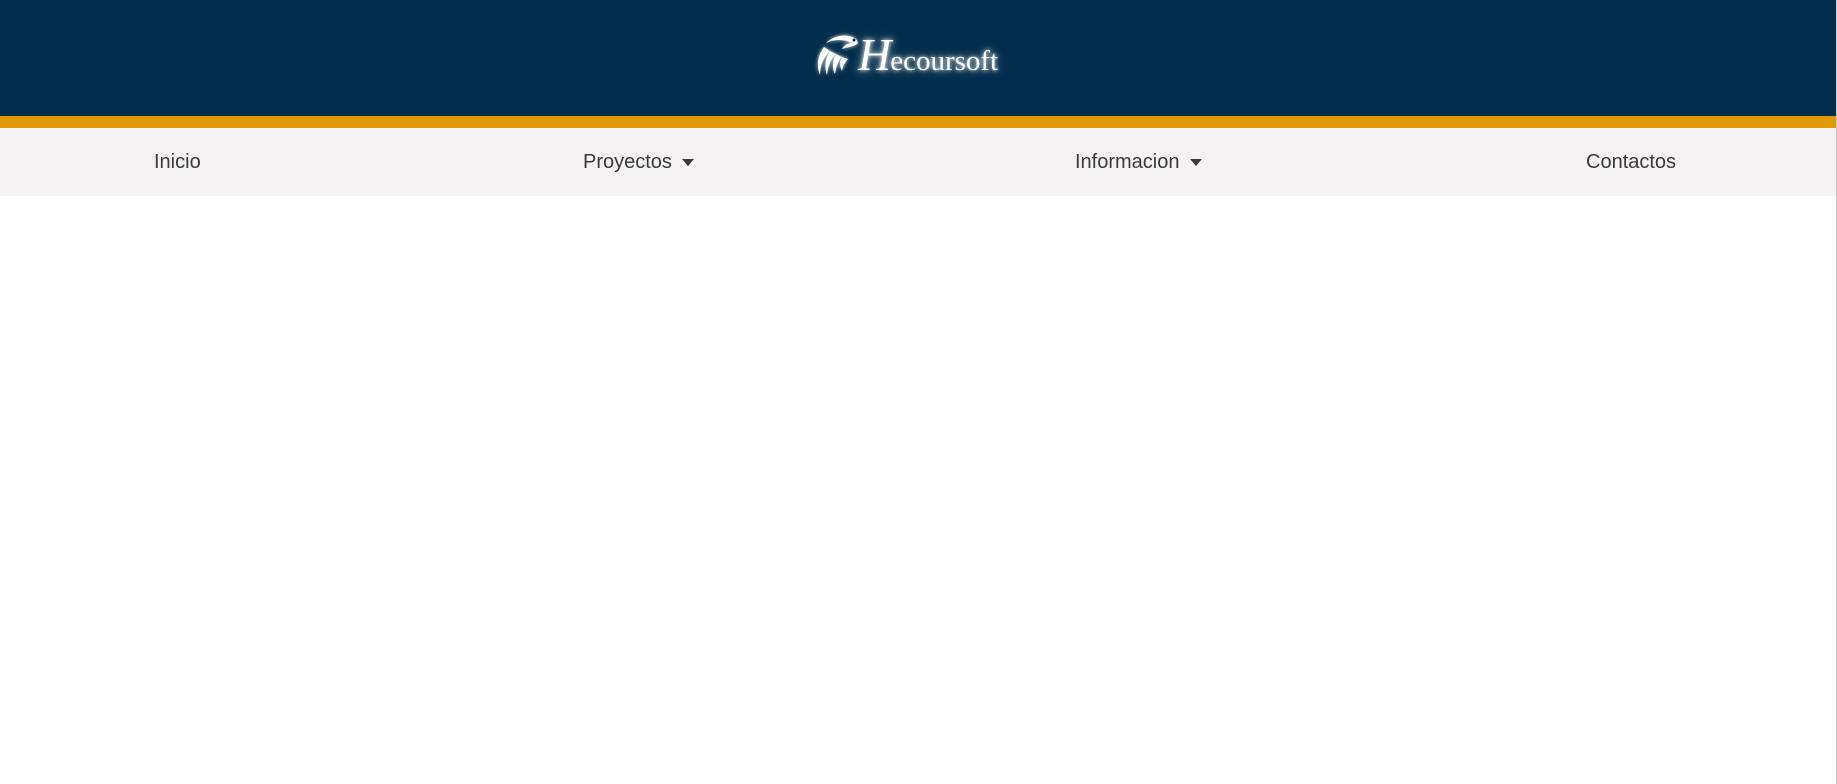 This screenshot has width=1837, height=784. I want to click on site-header: H ecoursoft, so click(918, 58).